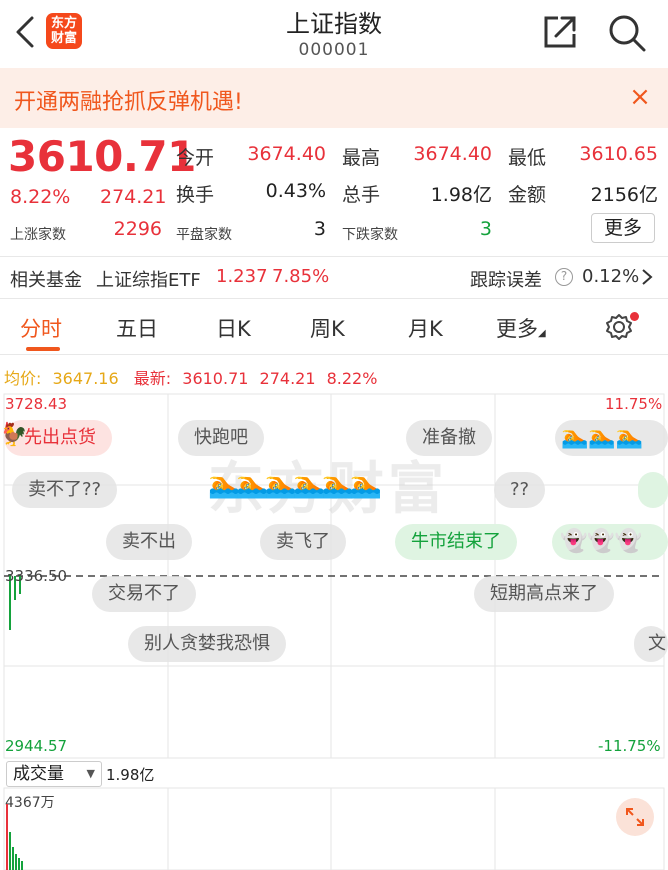 This screenshot has width=668, height=870. Describe the element at coordinates (64, 31) in the screenshot. I see `app-logo: 东方 财富` at that location.